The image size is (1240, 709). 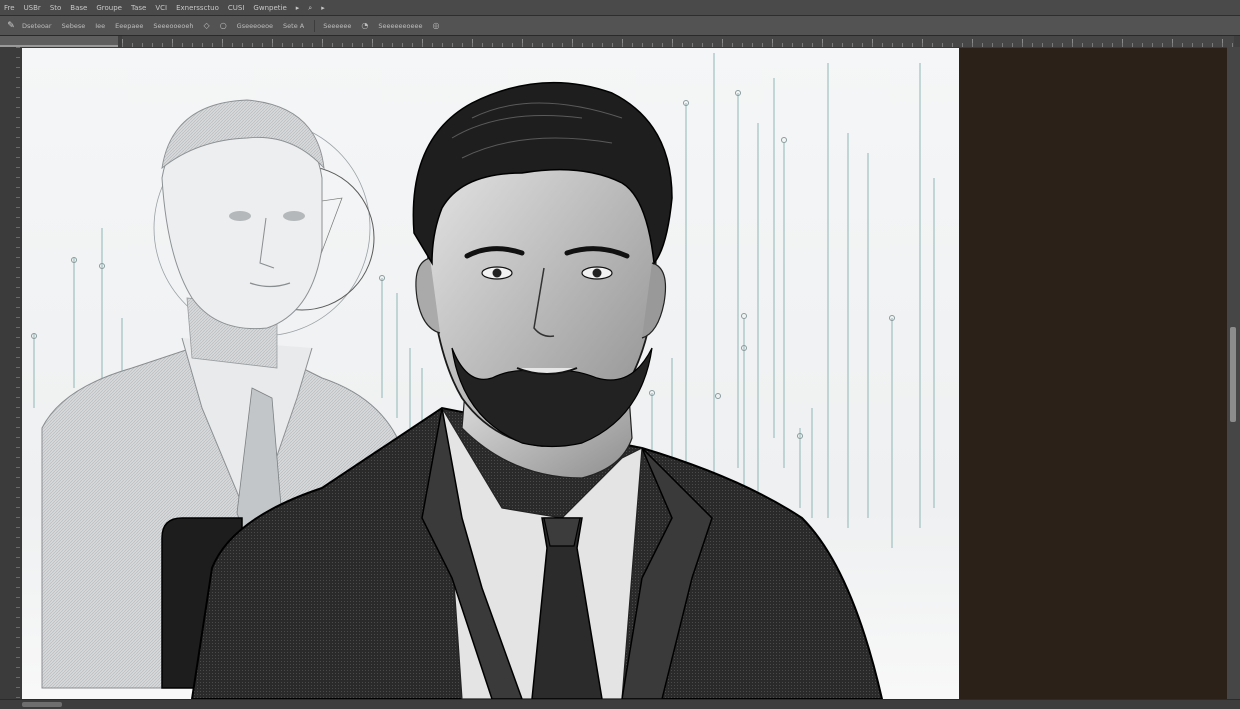 What do you see at coordinates (207, 25) in the screenshot?
I see `chevron-icon: ◇` at bounding box center [207, 25].